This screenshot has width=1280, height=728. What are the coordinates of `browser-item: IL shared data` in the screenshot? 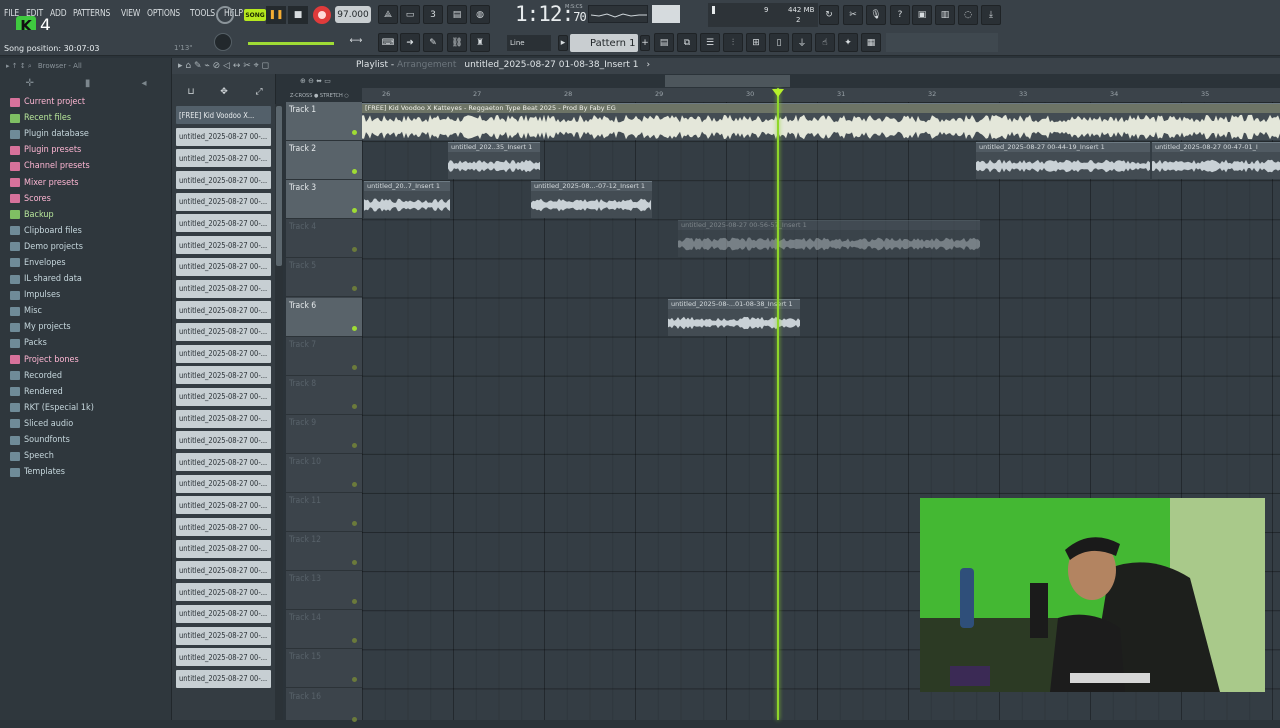 It's located at (89, 279).